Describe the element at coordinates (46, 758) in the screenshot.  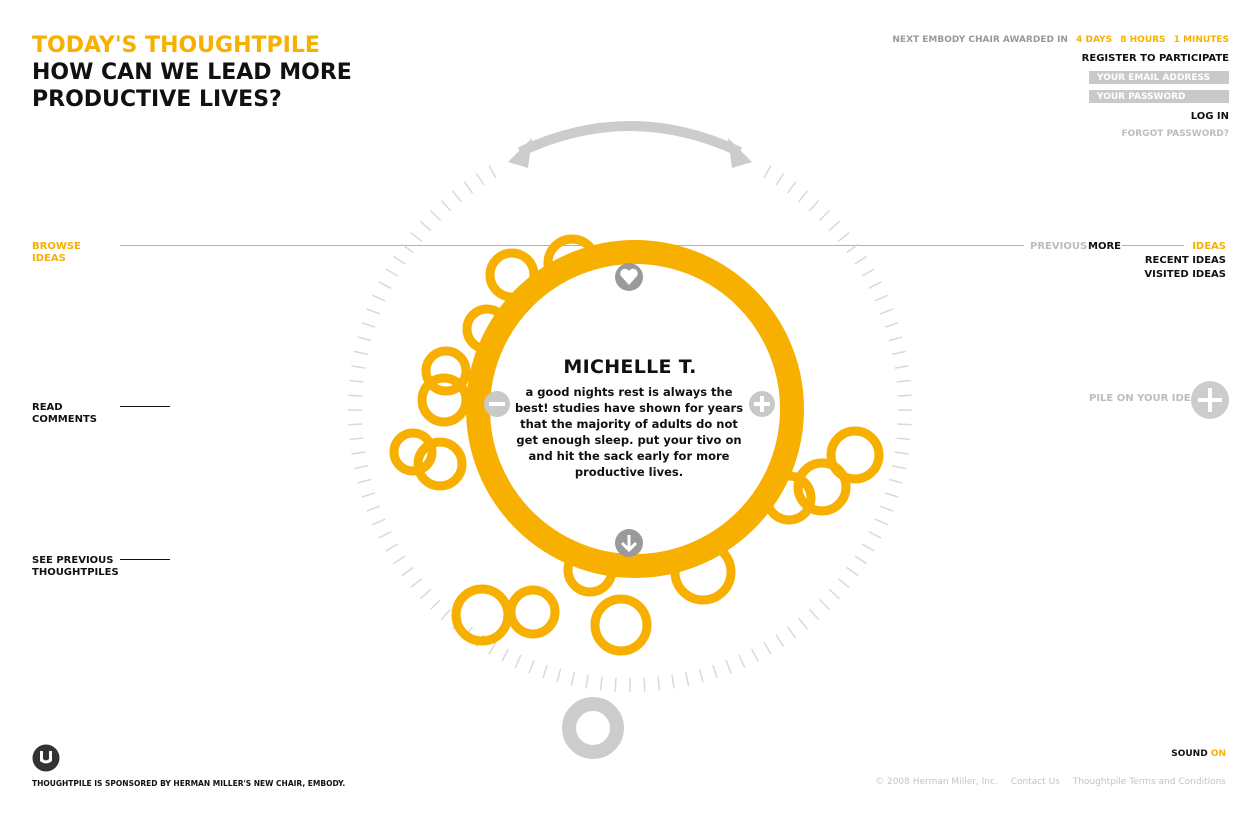
I see `herman-miller-logo-icon` at that location.